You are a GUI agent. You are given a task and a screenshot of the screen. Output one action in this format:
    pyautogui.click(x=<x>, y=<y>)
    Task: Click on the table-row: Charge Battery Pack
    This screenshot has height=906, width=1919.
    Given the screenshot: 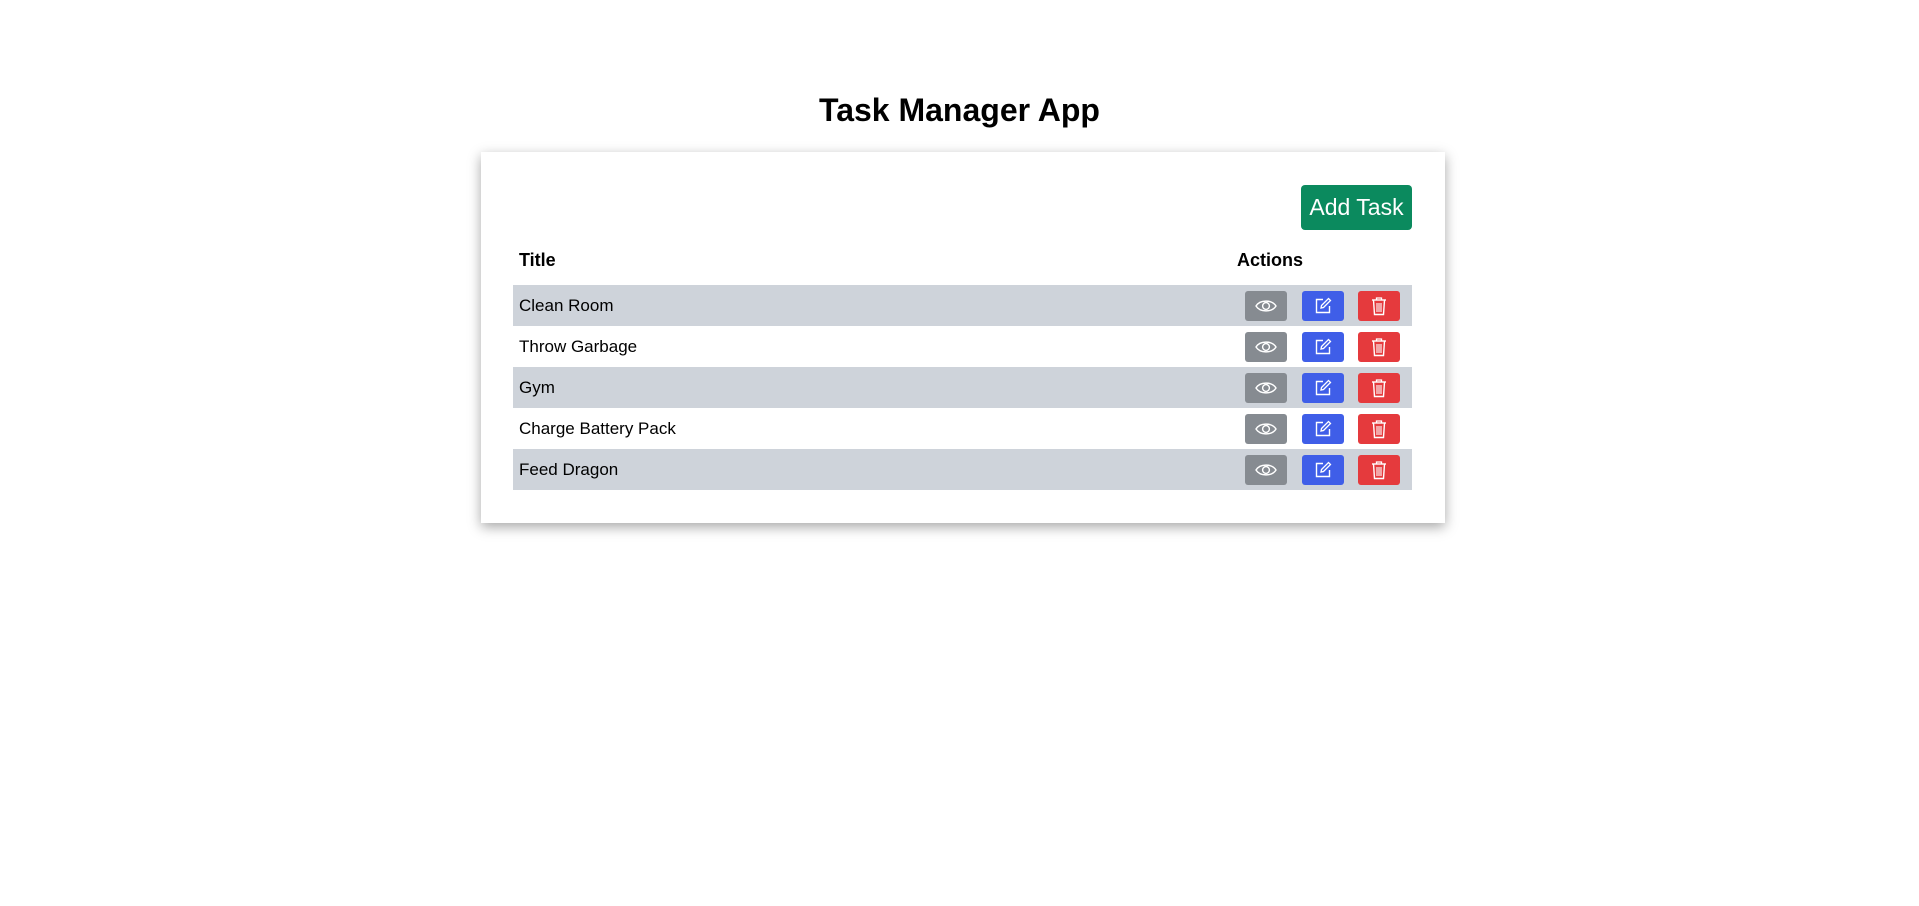 What is the action you would take?
    pyautogui.click(x=962, y=428)
    